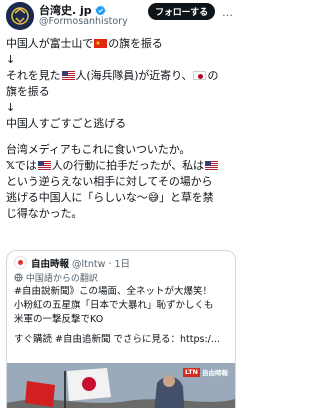 The width and height of the screenshot is (320, 408). What do you see at coordinates (20, 262) in the screenshot?
I see `quoted-avatar` at bounding box center [20, 262].